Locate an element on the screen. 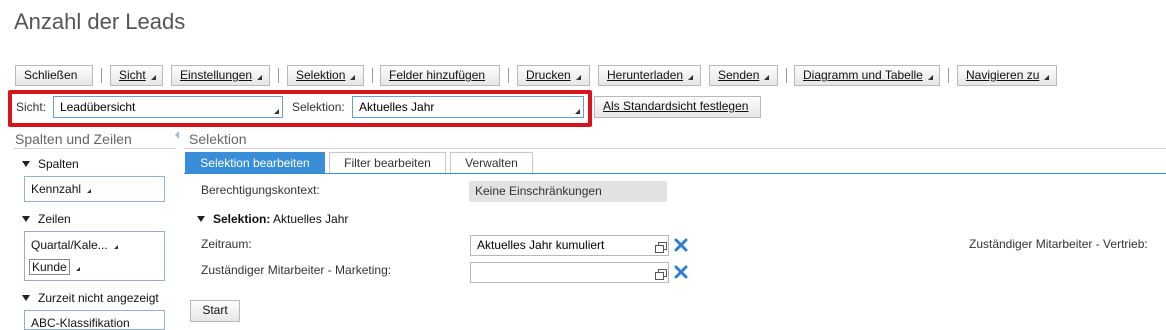  start-button-label: Start is located at coordinates (215, 310).